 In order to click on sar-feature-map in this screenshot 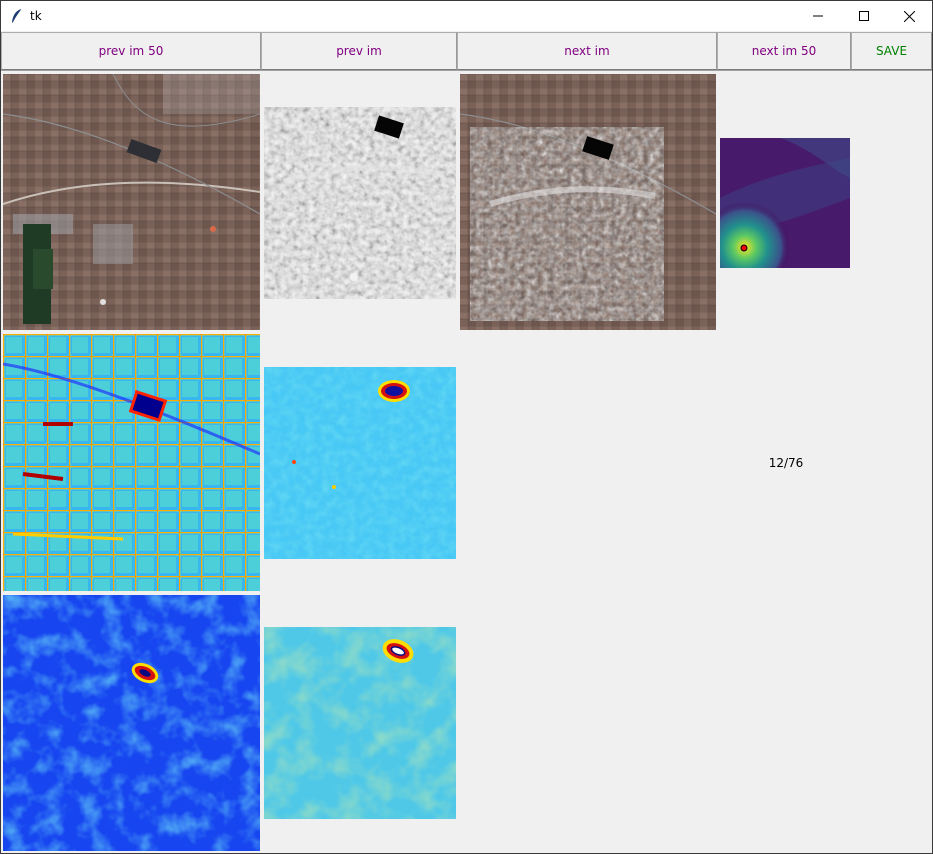, I will do `click(360, 723)`.